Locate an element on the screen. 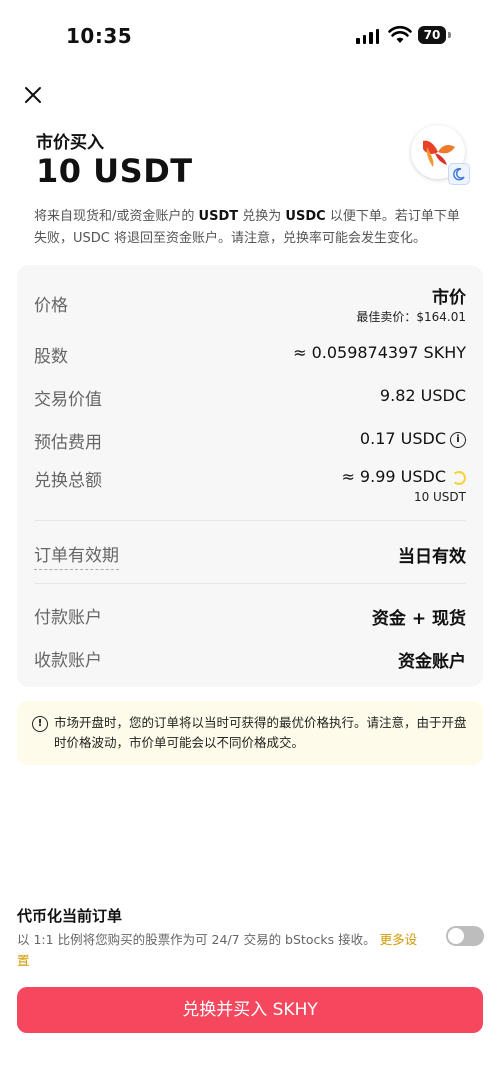 This screenshot has width=500, height=1086. battery-tip is located at coordinates (449, 35).